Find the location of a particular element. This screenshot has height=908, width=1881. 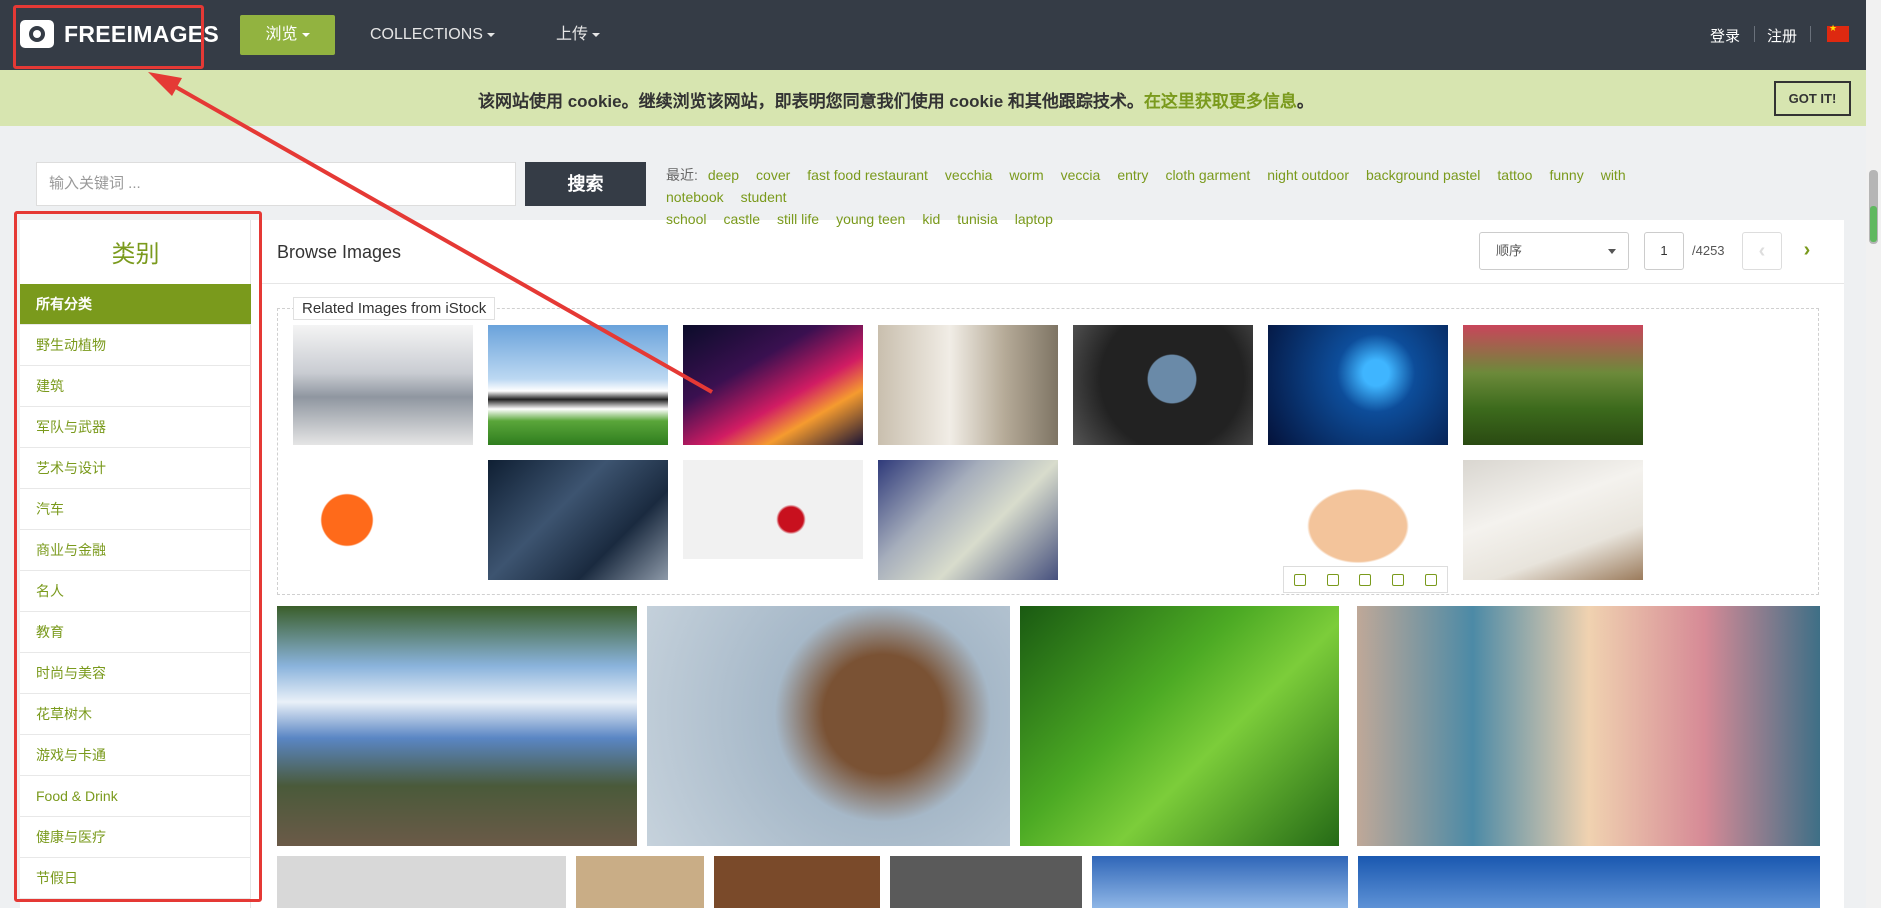

search-button: 搜索 is located at coordinates (585, 184).